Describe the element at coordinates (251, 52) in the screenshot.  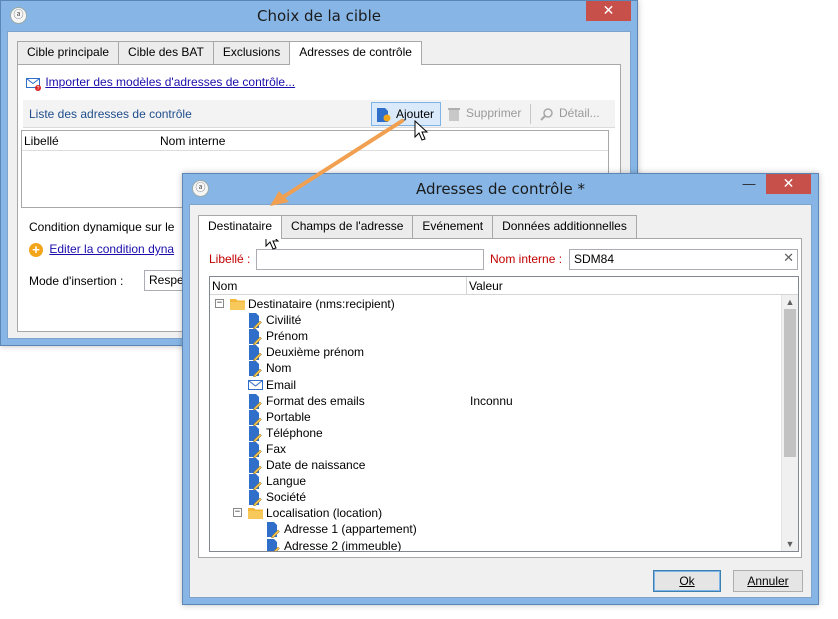
I see `tab-exclusions: Exclusions` at that location.